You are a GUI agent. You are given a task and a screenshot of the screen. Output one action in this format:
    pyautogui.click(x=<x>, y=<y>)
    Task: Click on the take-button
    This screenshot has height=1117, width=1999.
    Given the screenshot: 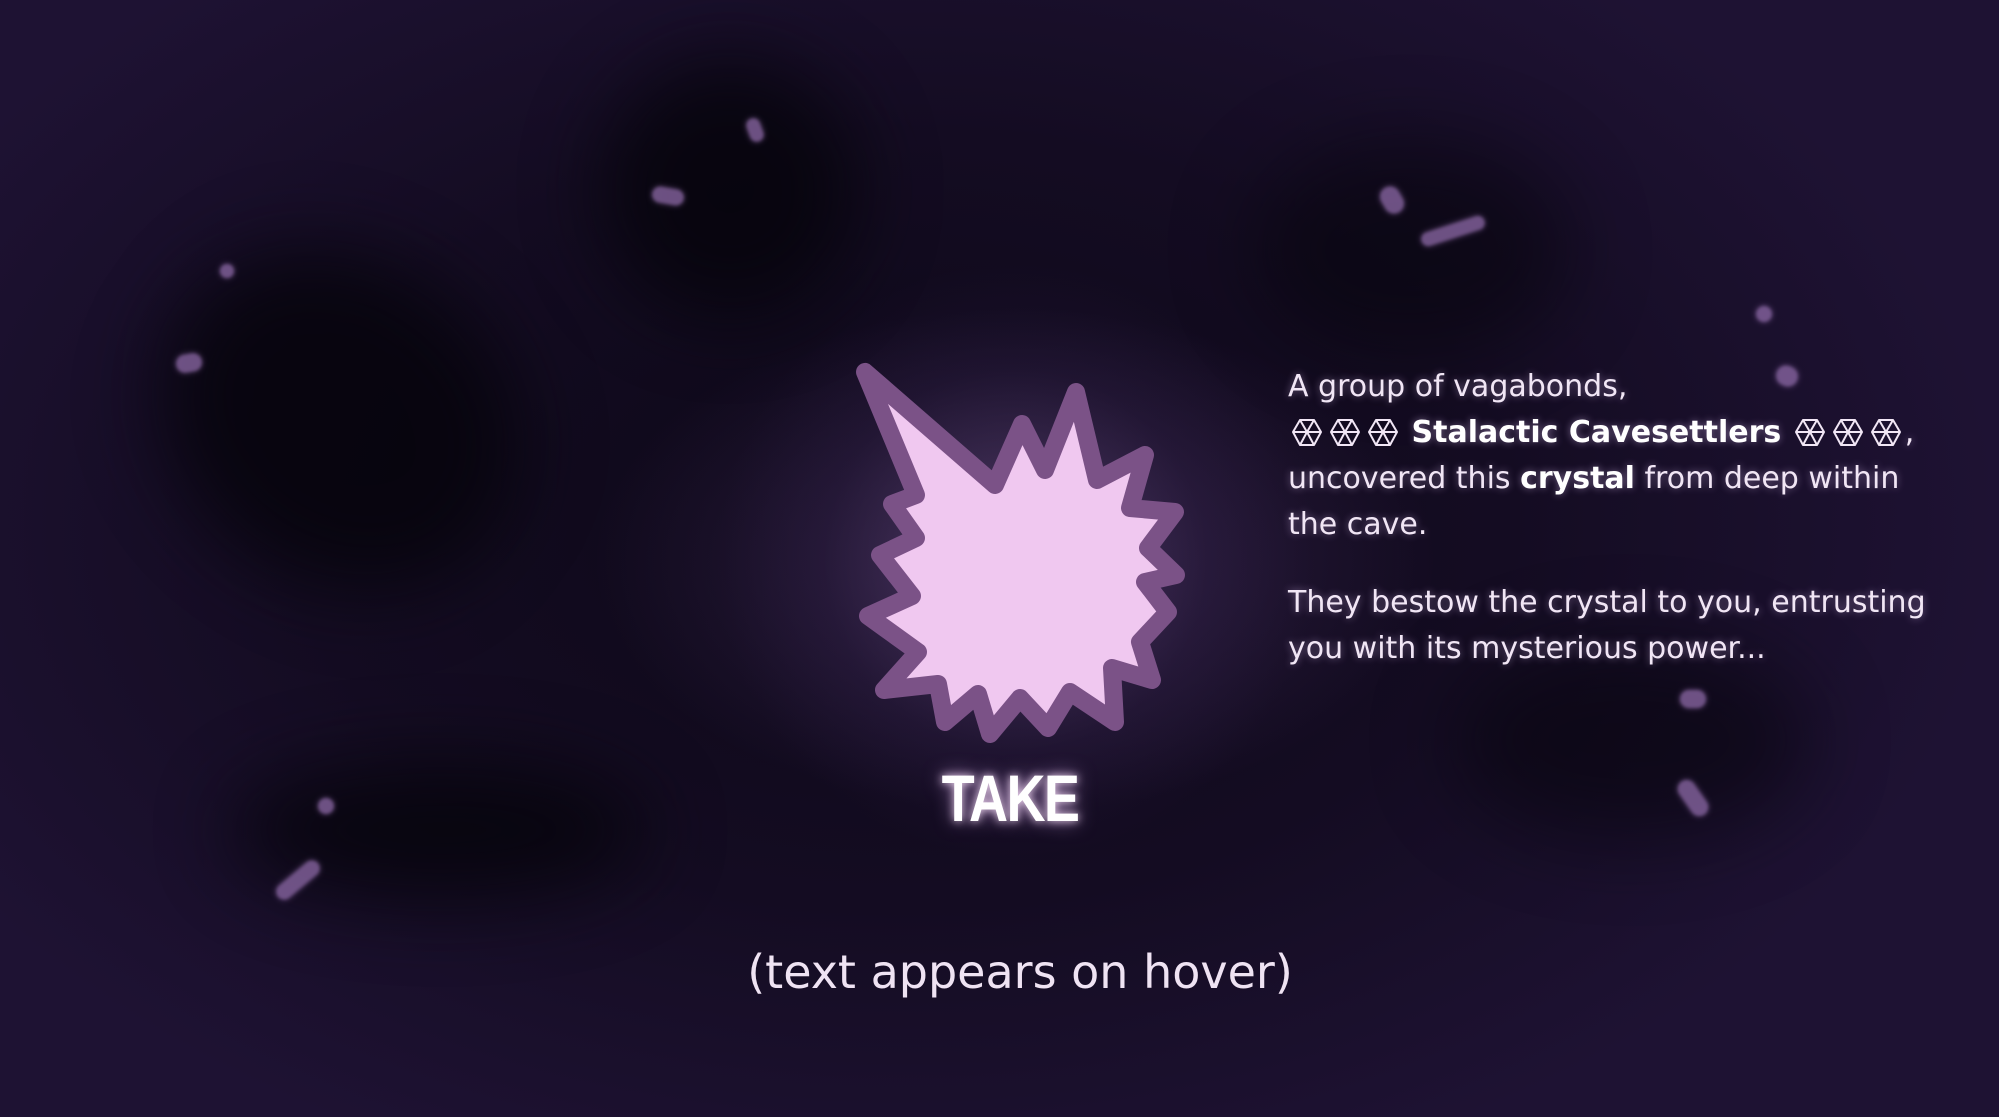 What is the action you would take?
    pyautogui.click(x=1010, y=550)
    